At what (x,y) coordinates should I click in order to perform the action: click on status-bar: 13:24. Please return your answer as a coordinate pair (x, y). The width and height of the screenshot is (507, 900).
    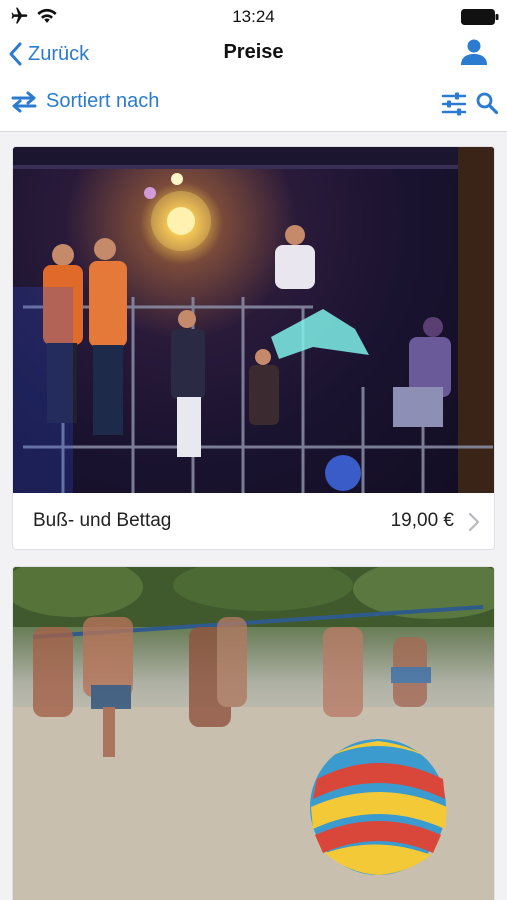
    Looking at the image, I should click on (253, 17).